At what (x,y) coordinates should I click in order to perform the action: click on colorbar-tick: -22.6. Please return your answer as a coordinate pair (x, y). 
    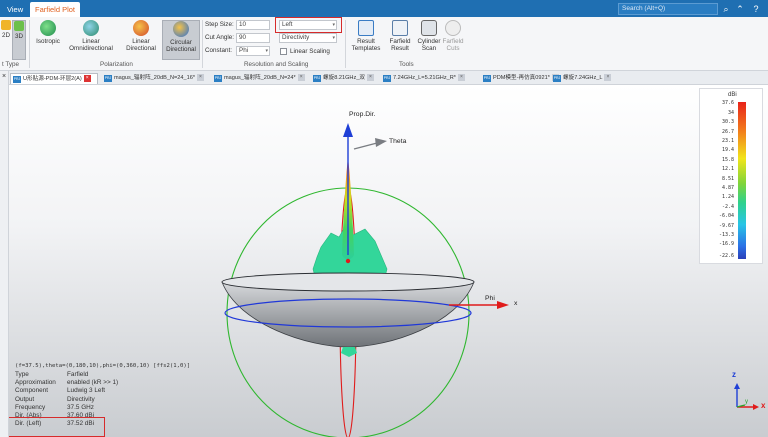
    Looking at the image, I should click on (726, 256).